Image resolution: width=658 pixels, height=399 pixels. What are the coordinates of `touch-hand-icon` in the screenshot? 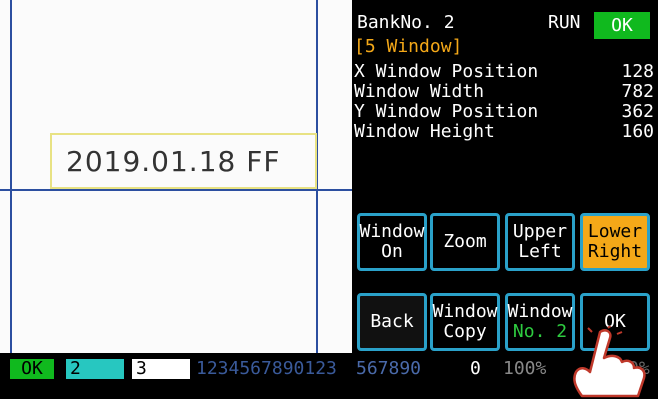 It's located at (609, 362).